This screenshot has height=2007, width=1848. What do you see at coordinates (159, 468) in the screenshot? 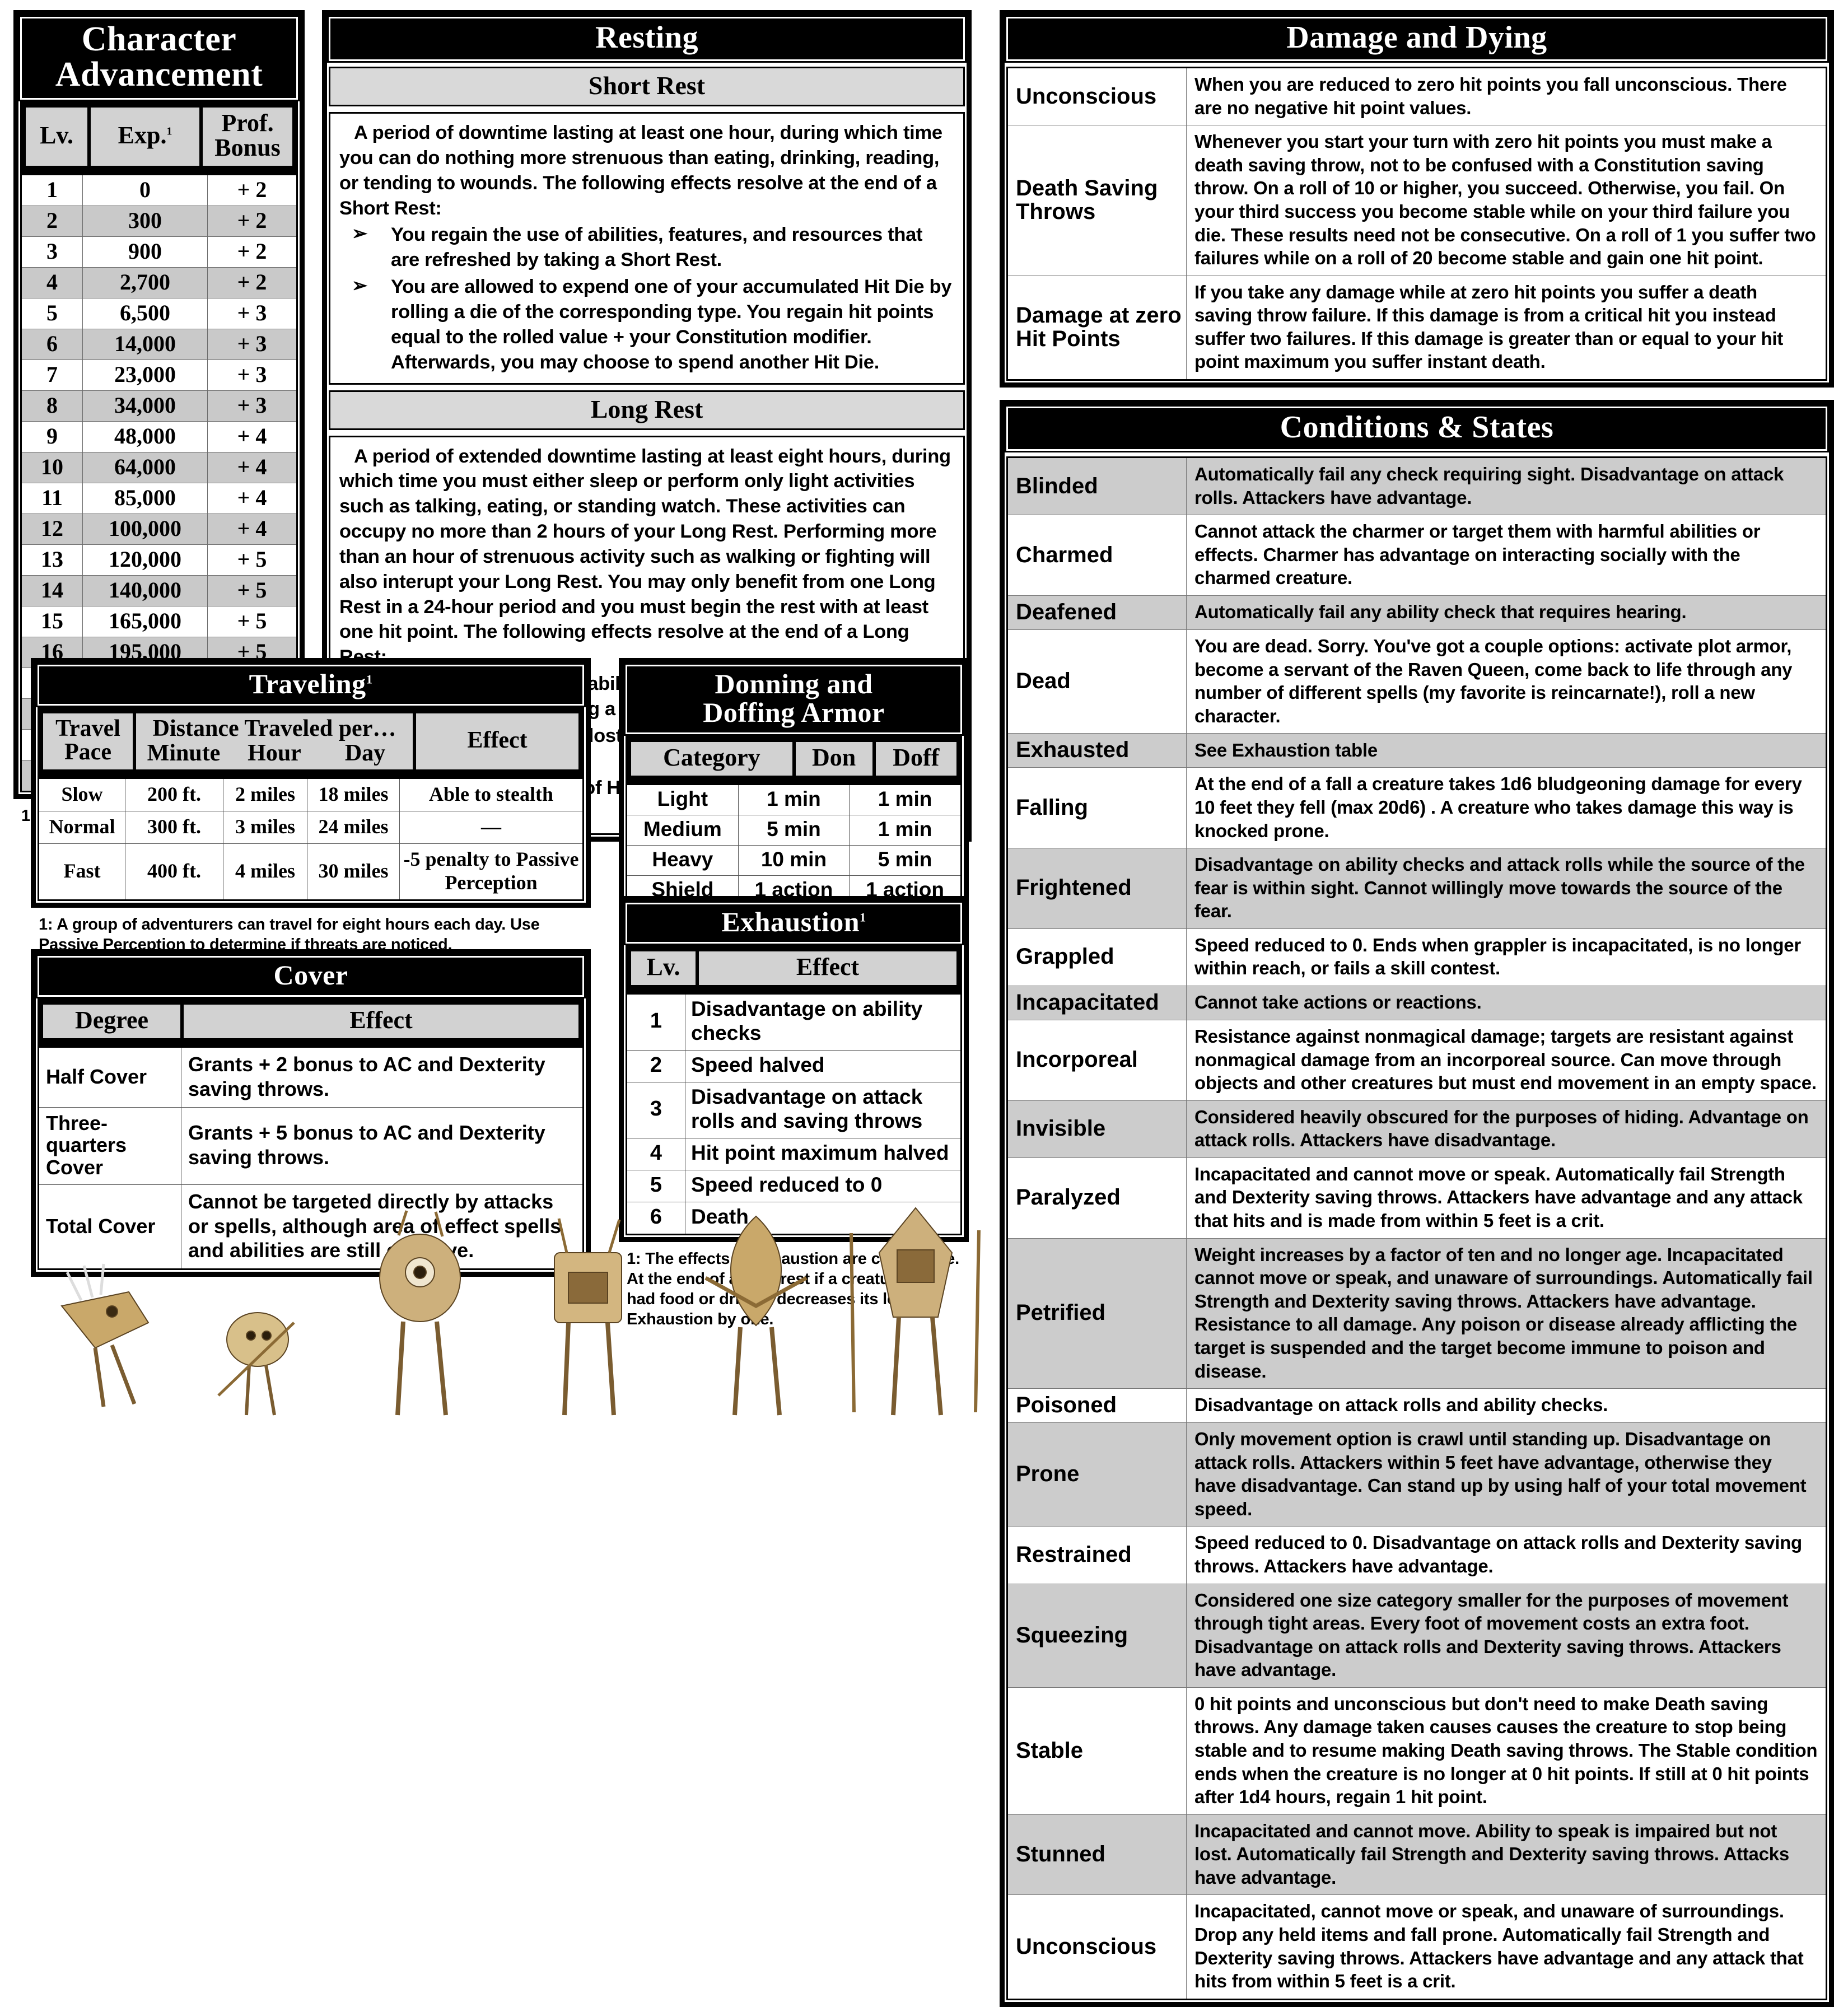
I see `table-row: 10 64,000 + 4` at bounding box center [159, 468].